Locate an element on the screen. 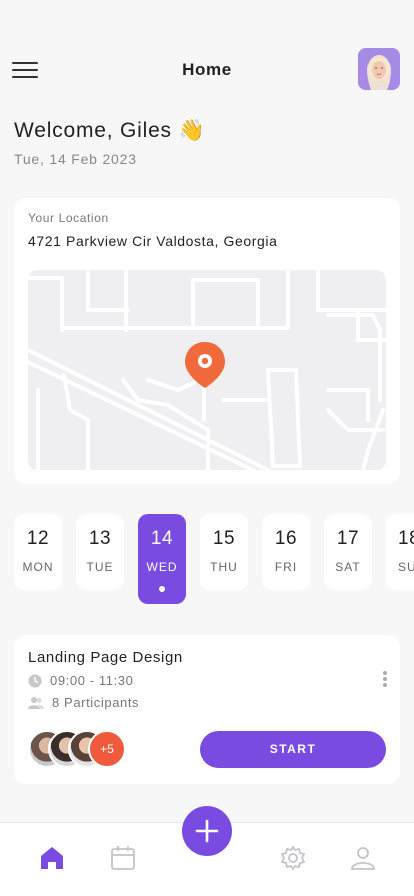  more-options-icon is located at coordinates (385, 680).